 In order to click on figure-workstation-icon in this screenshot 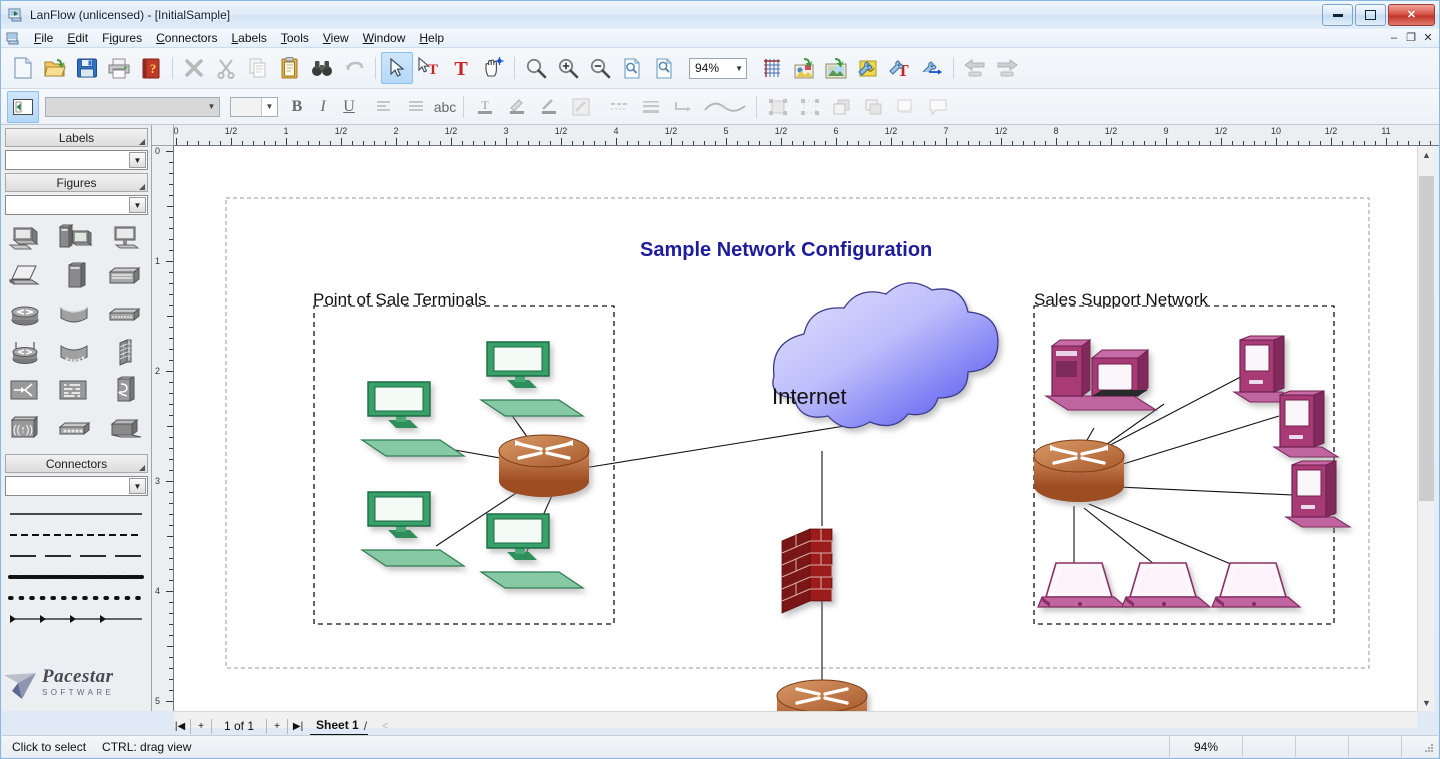, I will do `click(27, 239)`.